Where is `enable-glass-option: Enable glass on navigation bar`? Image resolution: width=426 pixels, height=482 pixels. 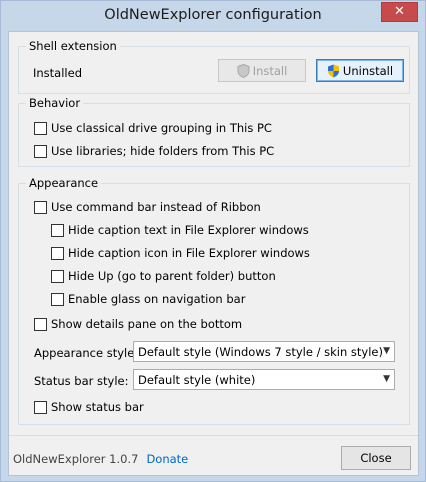
enable-glass-option: Enable glass on navigation bar is located at coordinates (148, 299).